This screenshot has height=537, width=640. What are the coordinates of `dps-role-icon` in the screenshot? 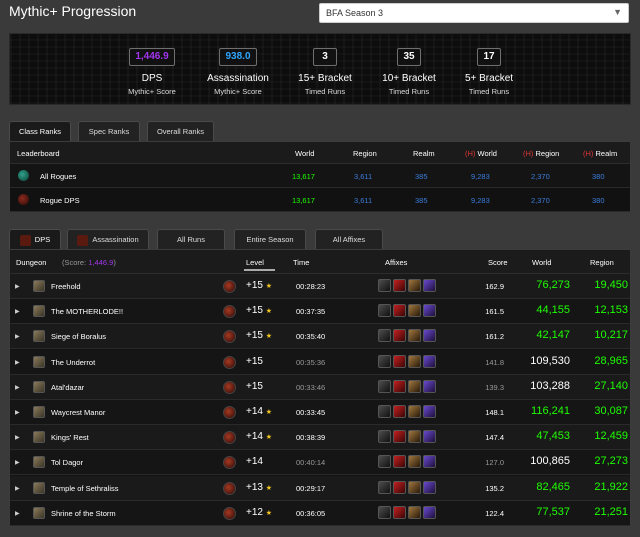 It's located at (23, 199).